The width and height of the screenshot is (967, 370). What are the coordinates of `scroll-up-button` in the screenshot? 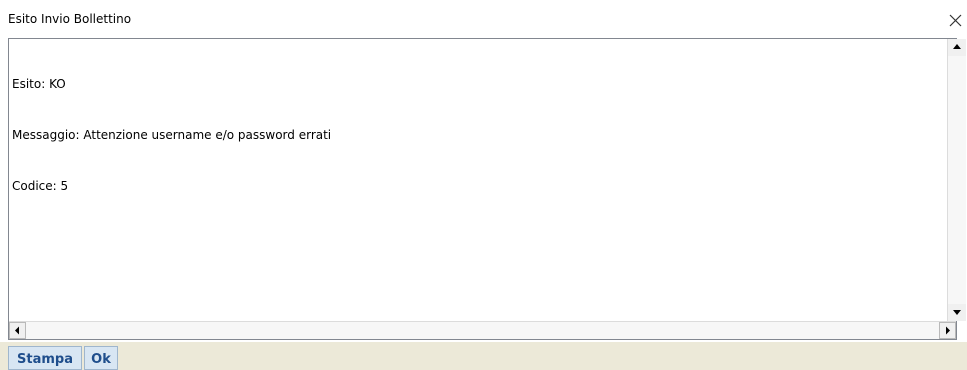 It's located at (957, 47).